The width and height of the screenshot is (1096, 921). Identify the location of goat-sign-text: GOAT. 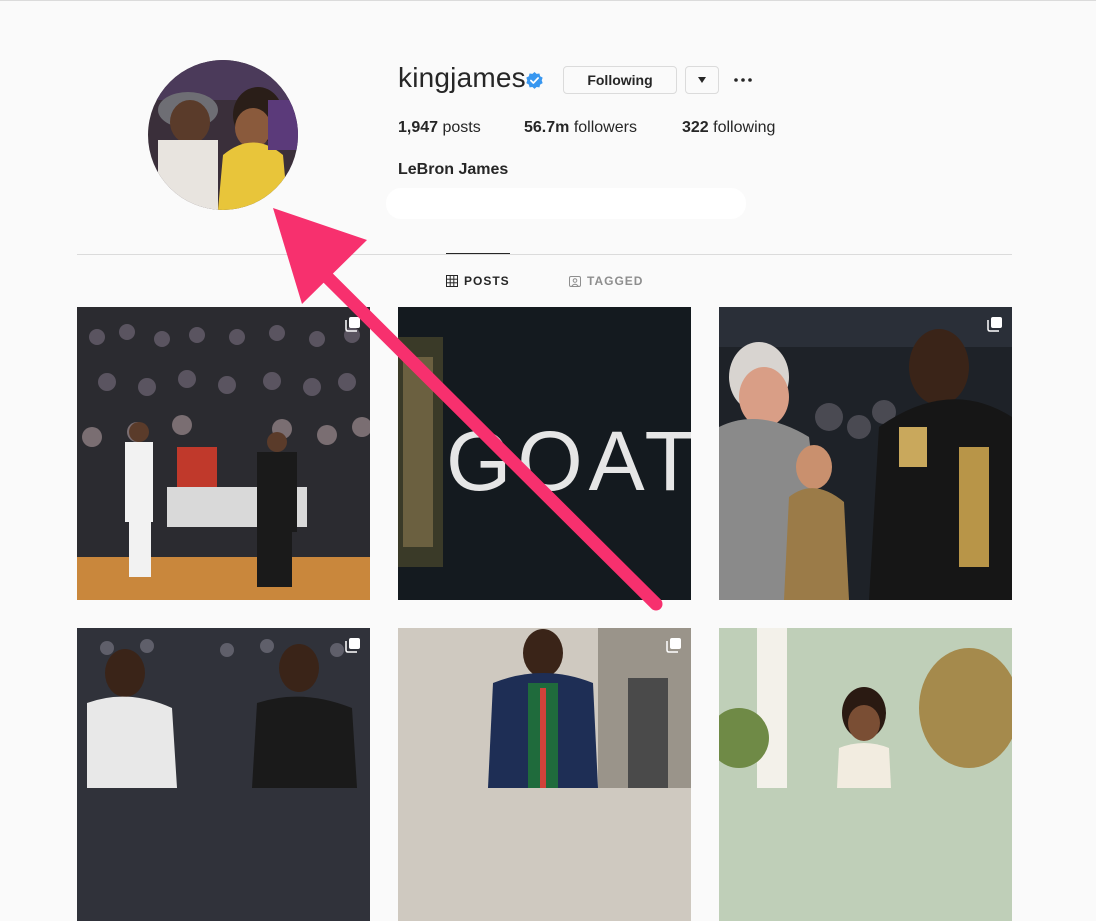
(568, 461).